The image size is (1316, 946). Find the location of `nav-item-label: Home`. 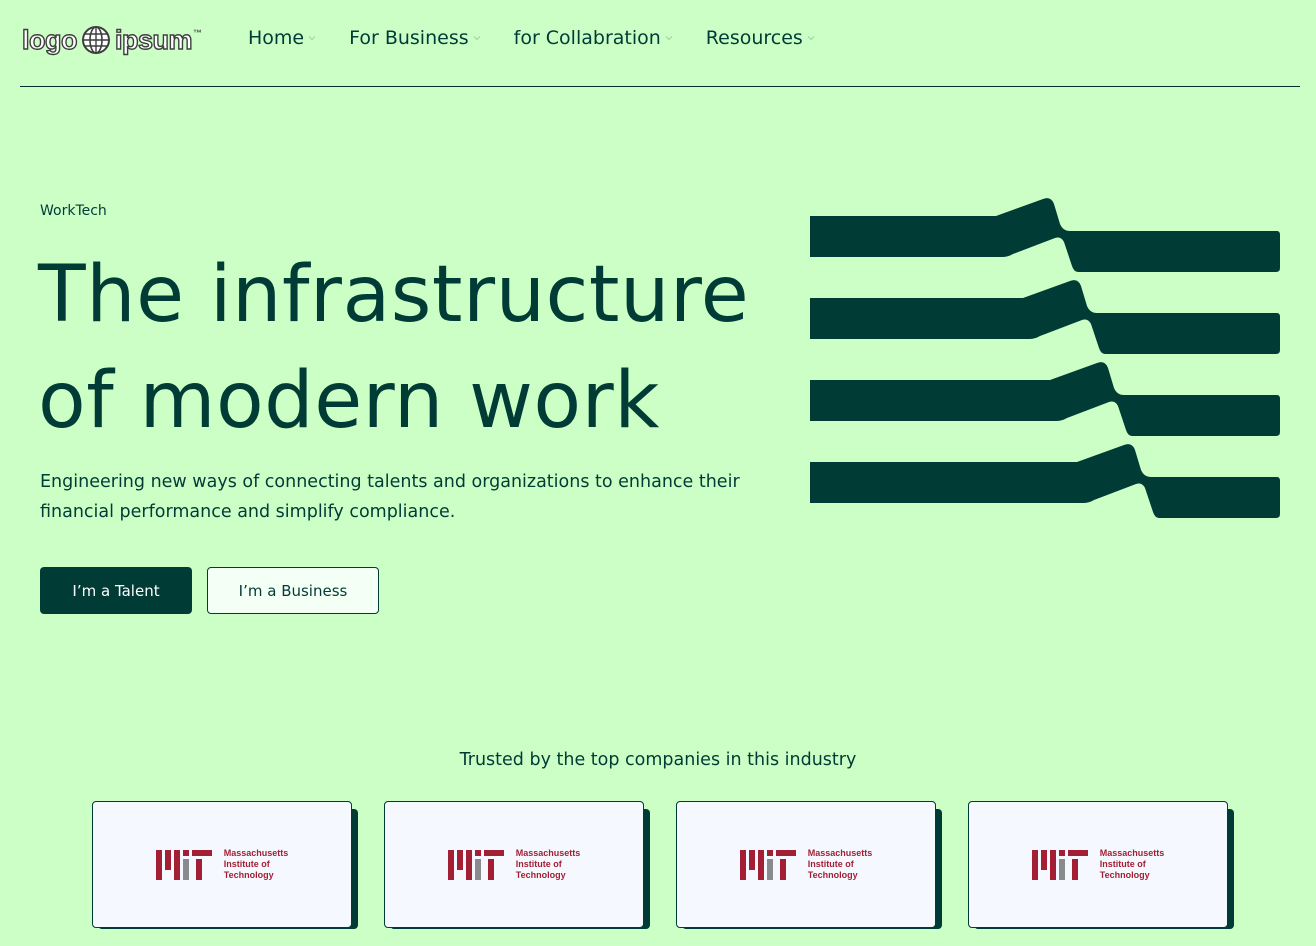

nav-item-label: Home is located at coordinates (276, 38).